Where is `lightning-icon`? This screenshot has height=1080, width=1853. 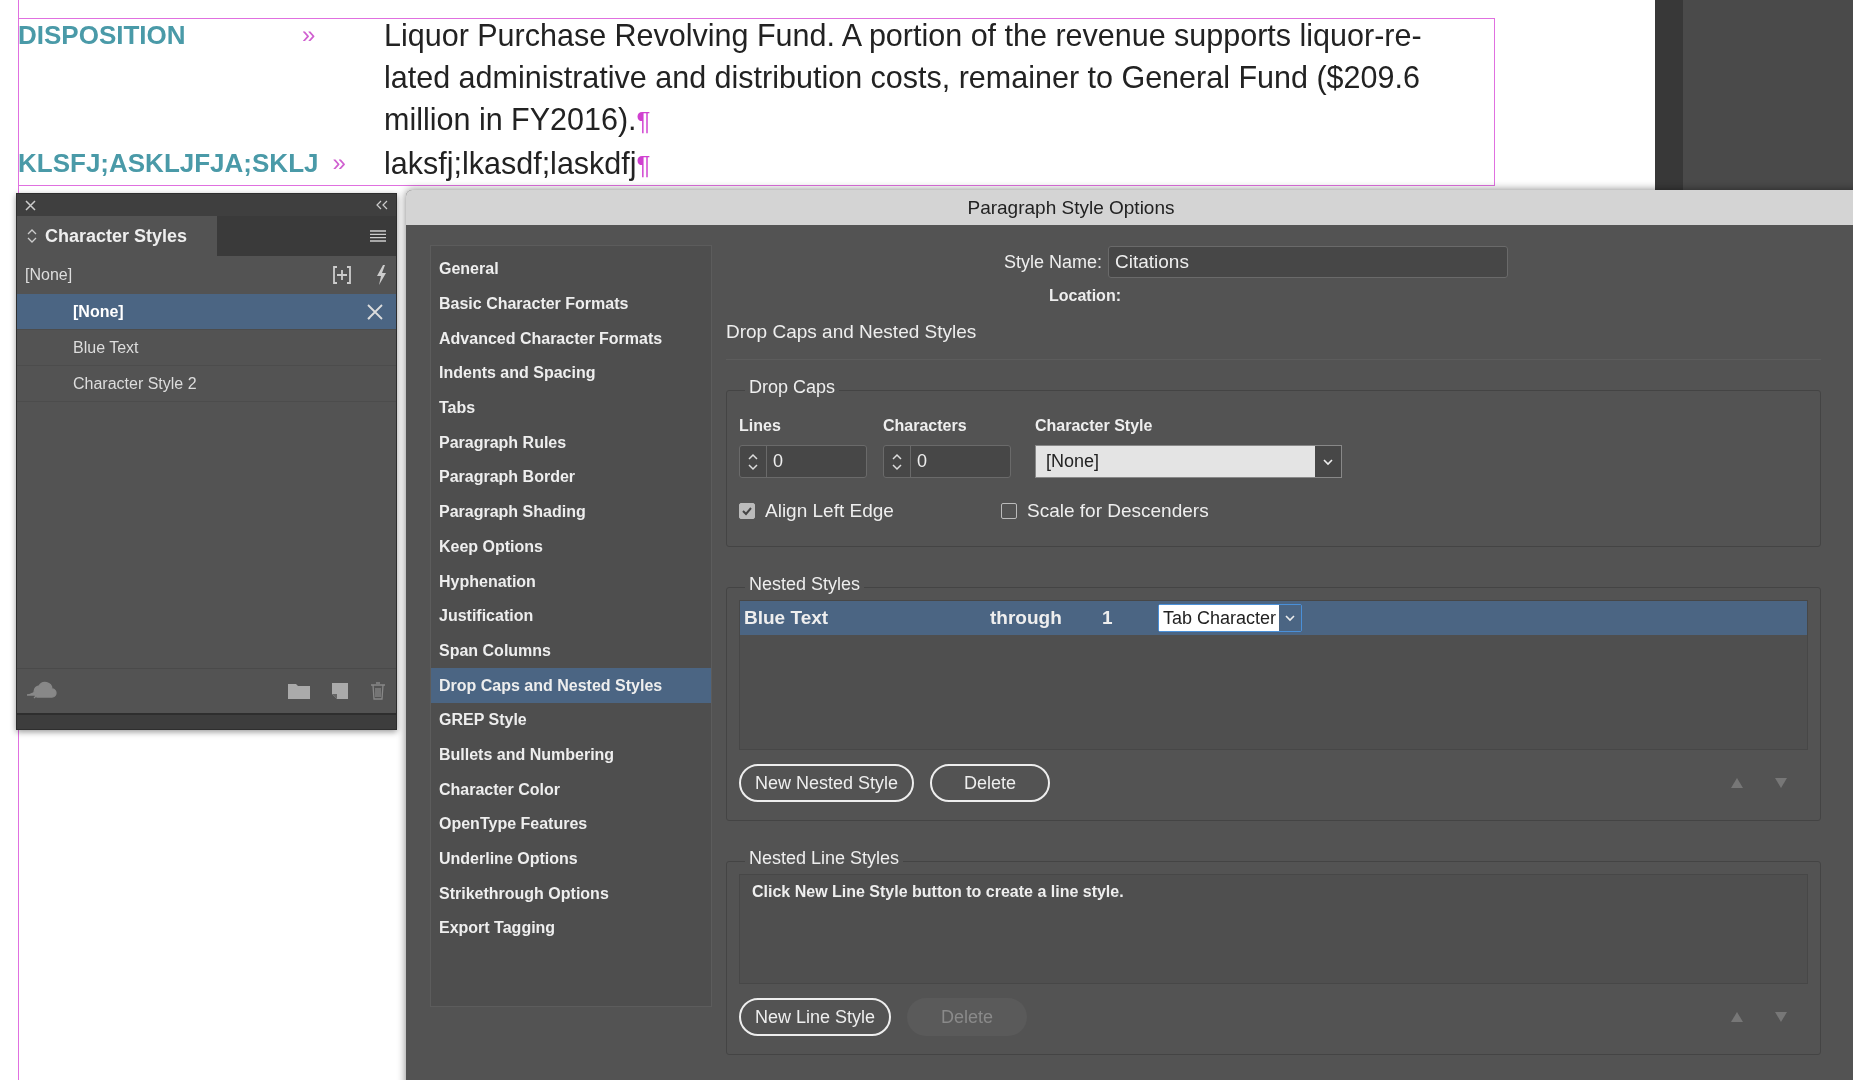
lightning-icon is located at coordinates (381, 275).